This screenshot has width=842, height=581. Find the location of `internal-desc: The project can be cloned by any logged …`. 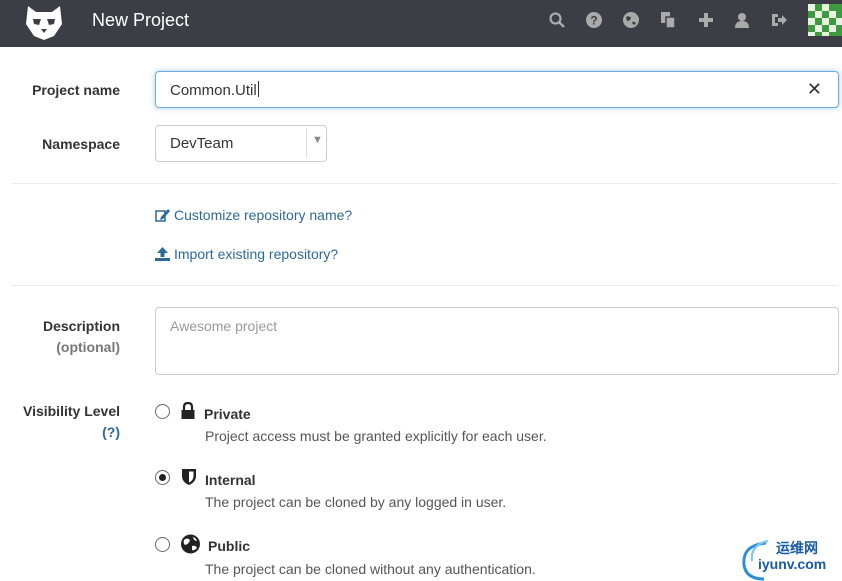

internal-desc: The project can be cloned by any logged … is located at coordinates (356, 502).